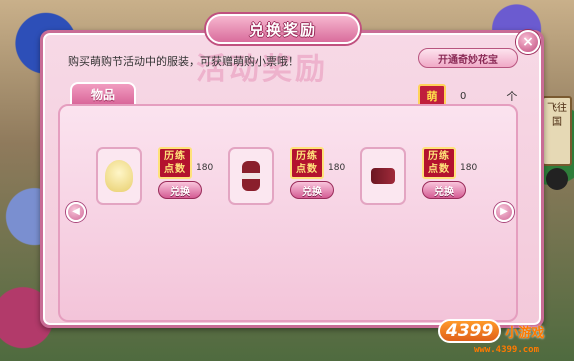  What do you see at coordinates (183, 61) in the screenshot?
I see `dialog-description: 购买萌购节活动中的服装，可获赠萌购小票哦！` at bounding box center [183, 61].